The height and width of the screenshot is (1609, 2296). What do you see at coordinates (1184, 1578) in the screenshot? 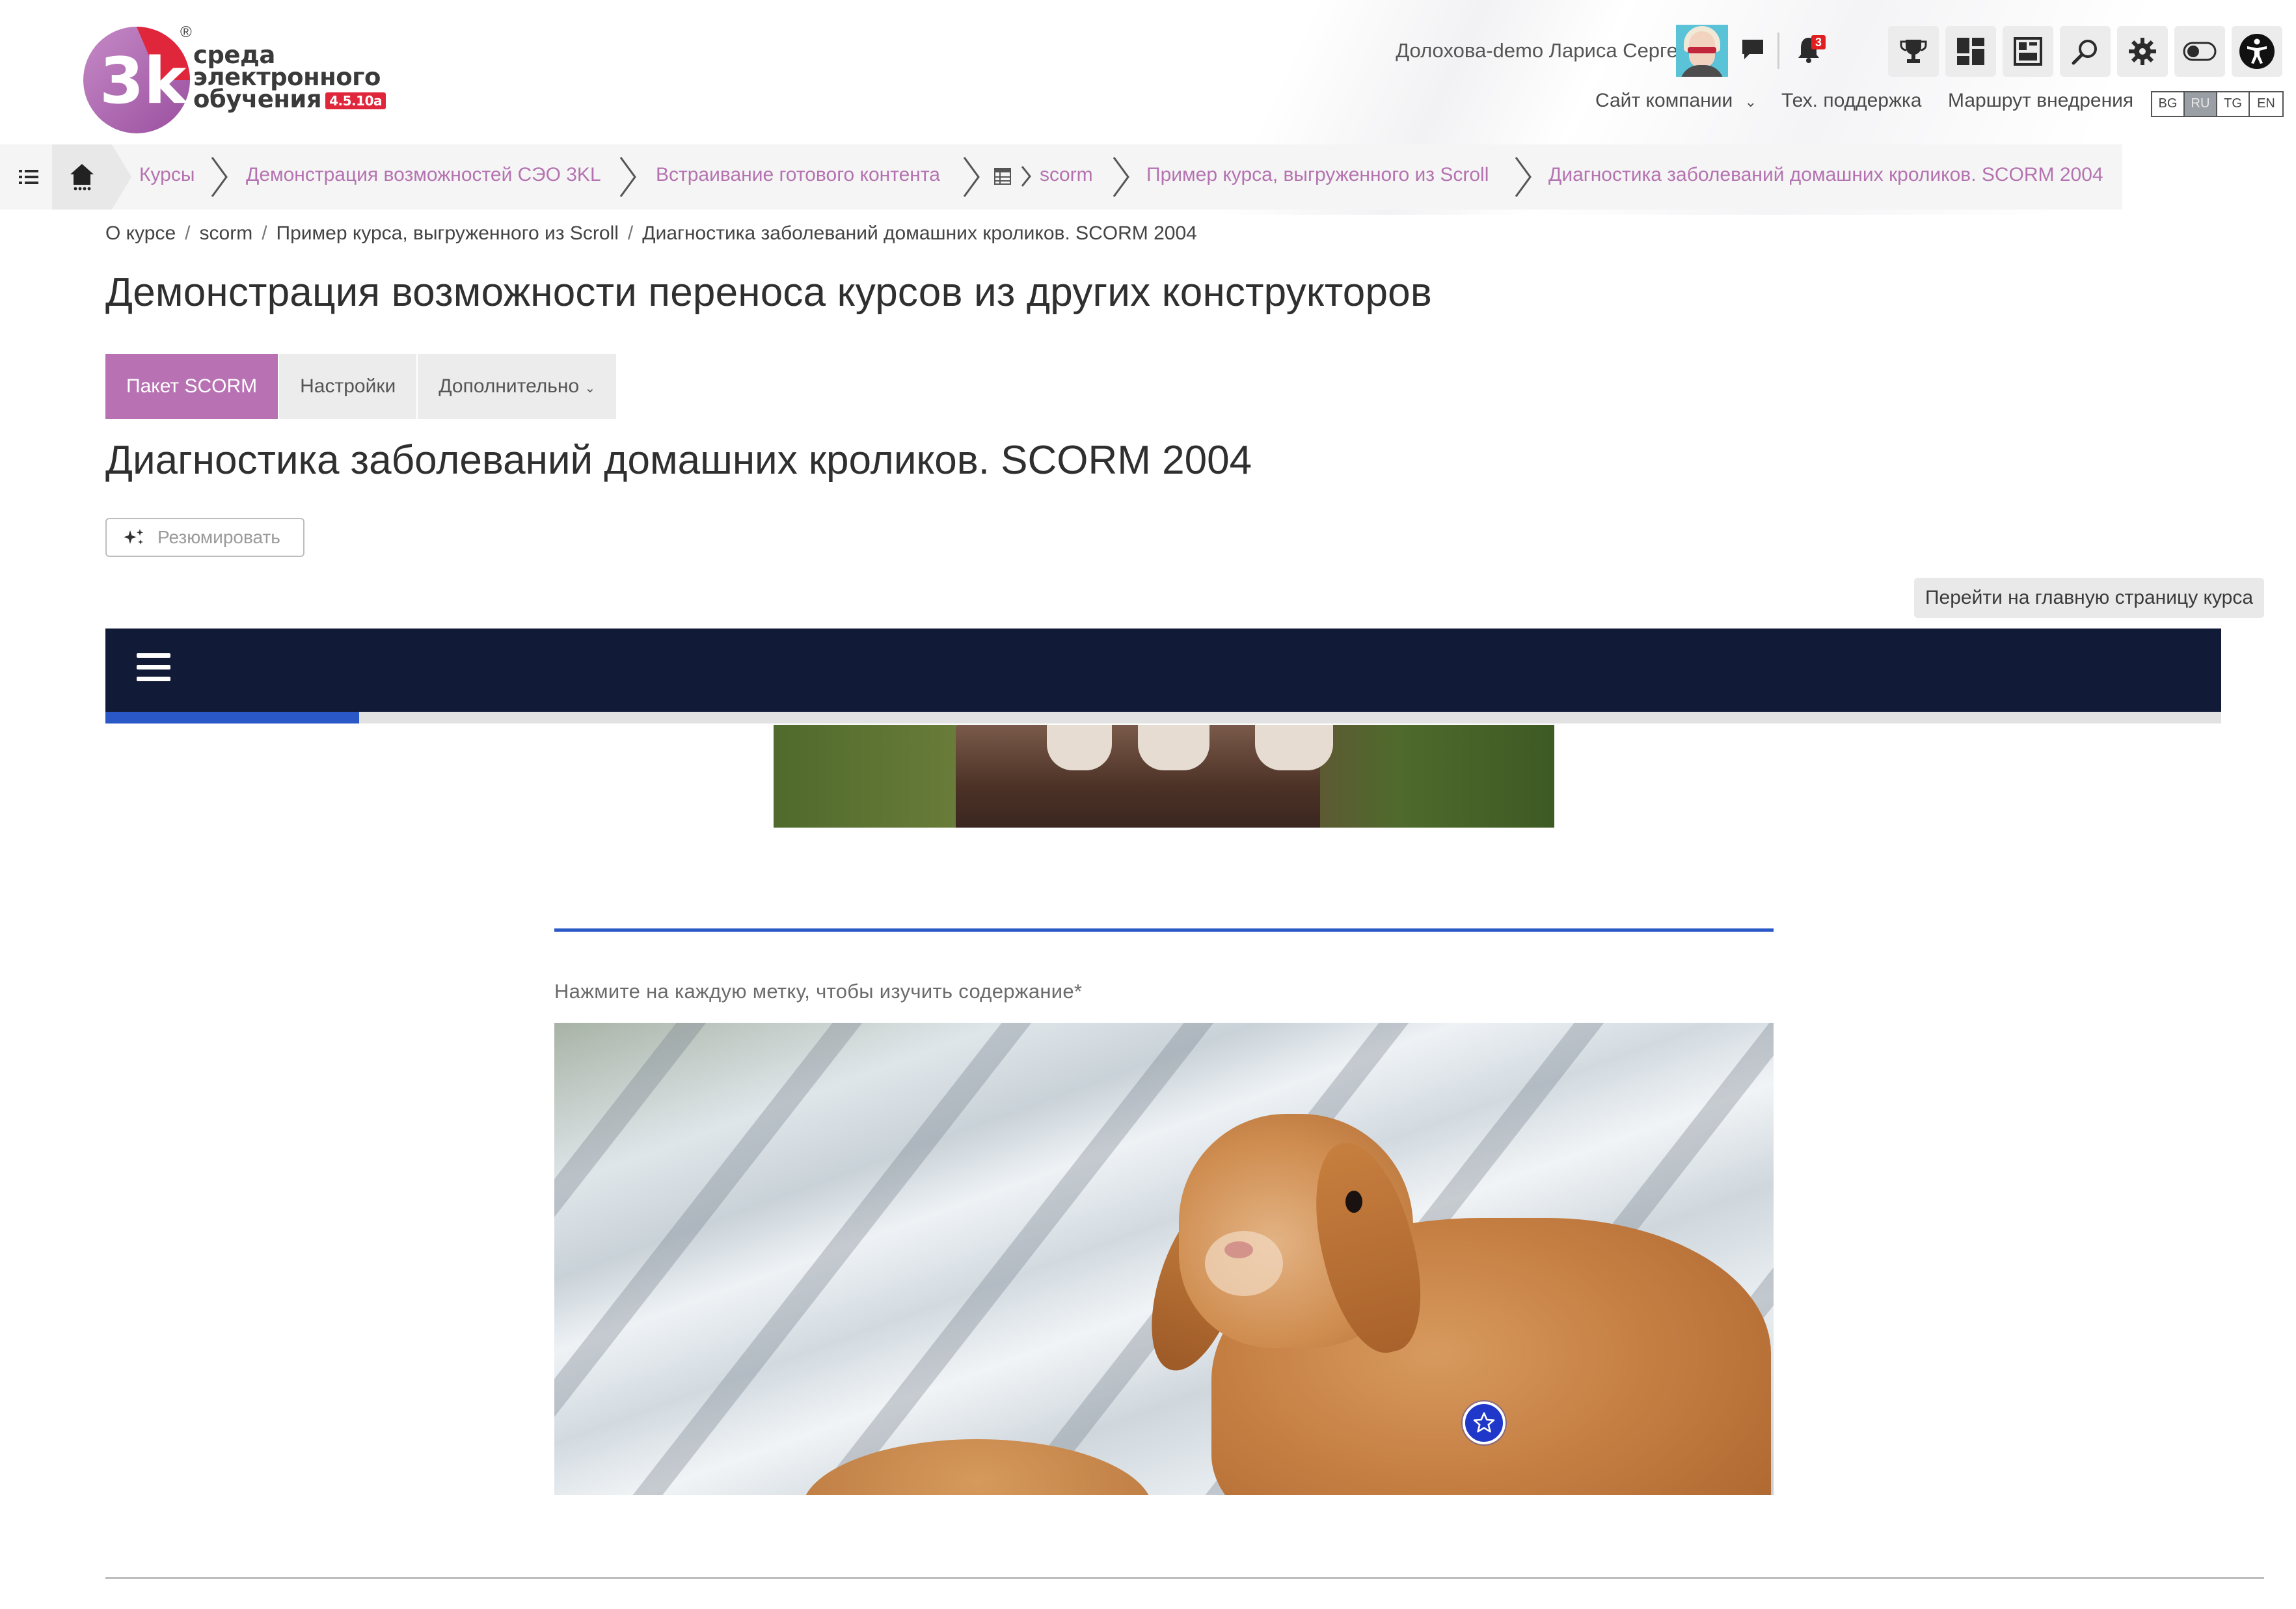
I see `footer-divider` at bounding box center [1184, 1578].